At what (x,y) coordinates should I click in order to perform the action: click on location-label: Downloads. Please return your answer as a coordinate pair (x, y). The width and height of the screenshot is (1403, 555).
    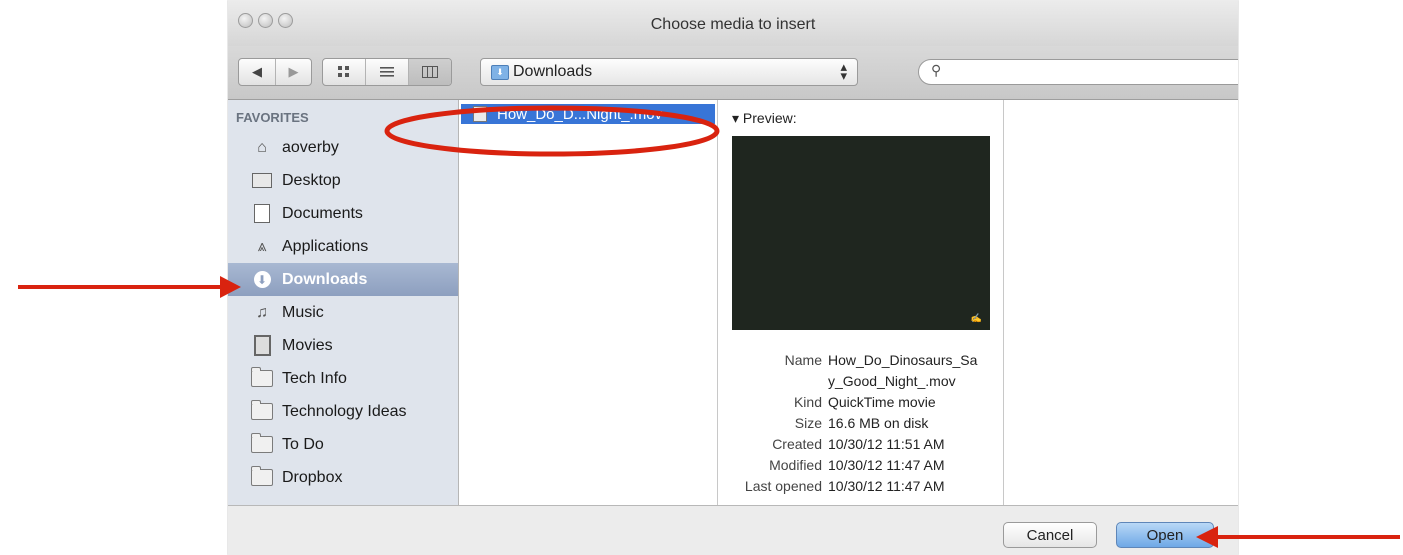
    Looking at the image, I should click on (553, 71).